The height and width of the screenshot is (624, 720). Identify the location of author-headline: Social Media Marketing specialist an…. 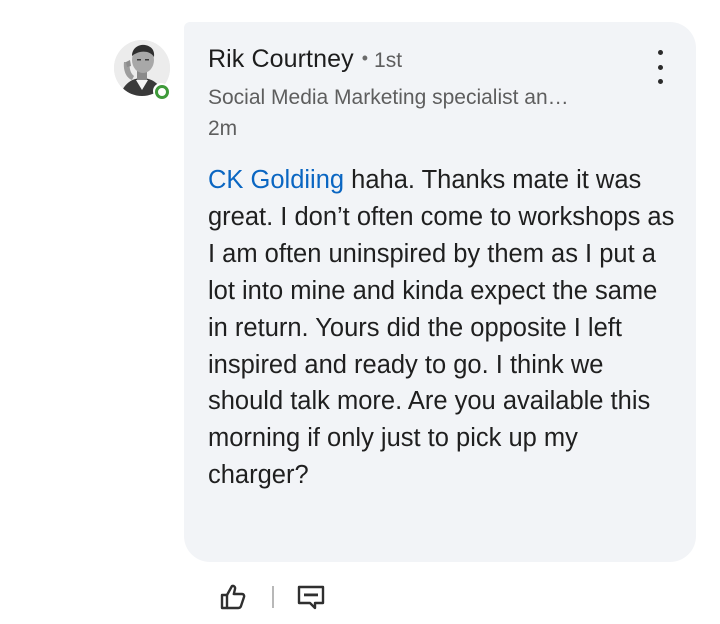
(388, 97).